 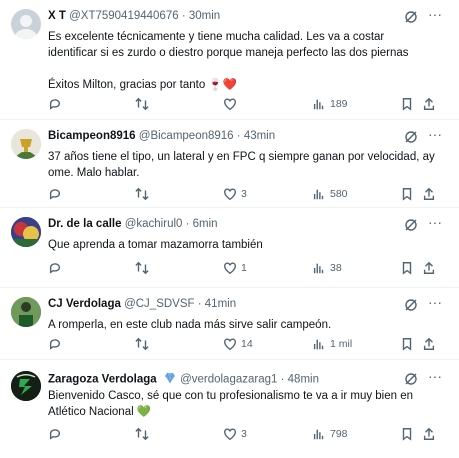 I want to click on author-name: Bicampeon8916, so click(x=92, y=136).